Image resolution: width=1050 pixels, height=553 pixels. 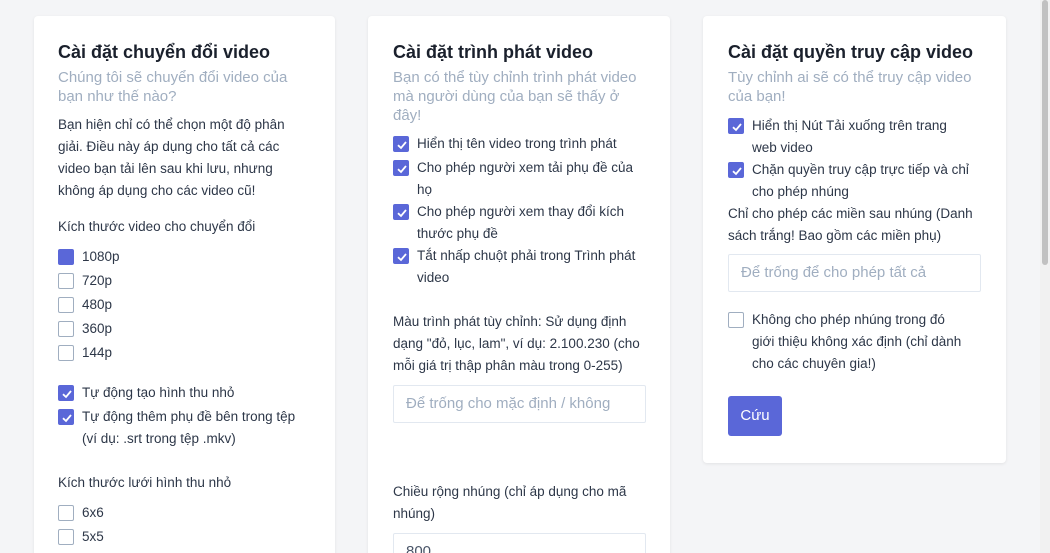 I want to click on auto-subtitles-label: Tự động thêm phụ đề bên trong tệp, so click(x=189, y=416).